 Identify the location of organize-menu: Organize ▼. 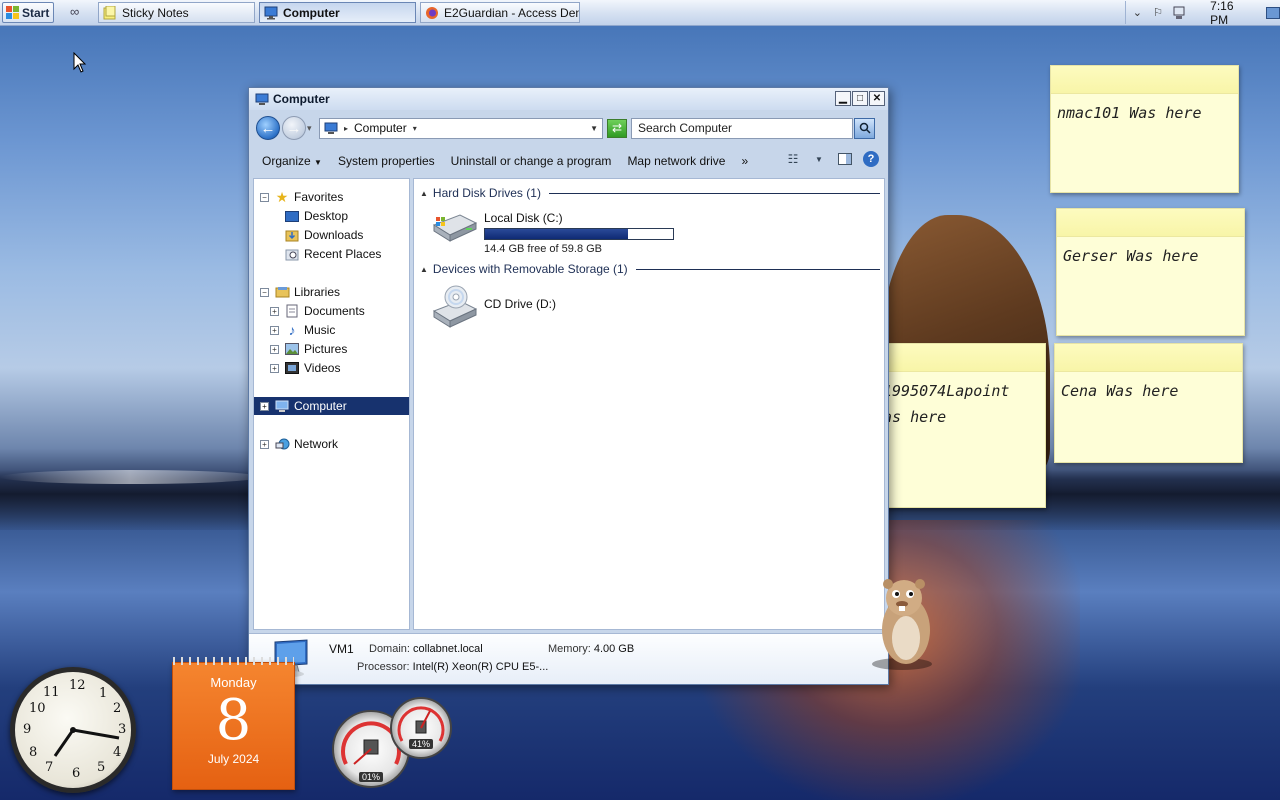
(291, 161).